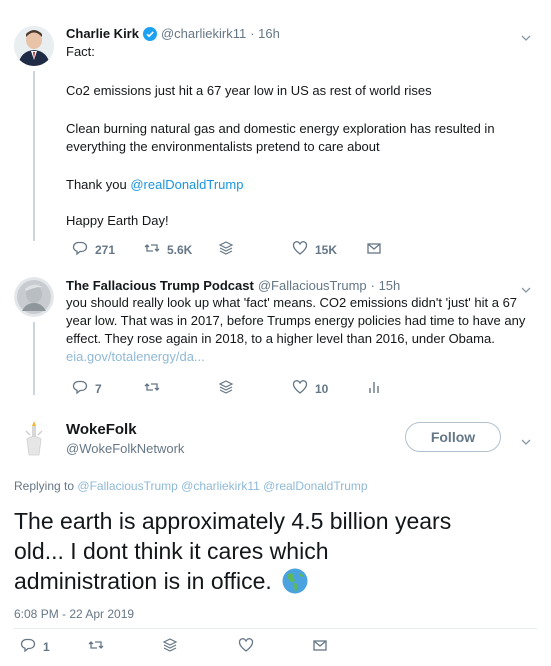 Image resolution: width=551 pixels, height=666 pixels. What do you see at coordinates (34, 437) in the screenshot?
I see `avatar-wokefolk` at bounding box center [34, 437].